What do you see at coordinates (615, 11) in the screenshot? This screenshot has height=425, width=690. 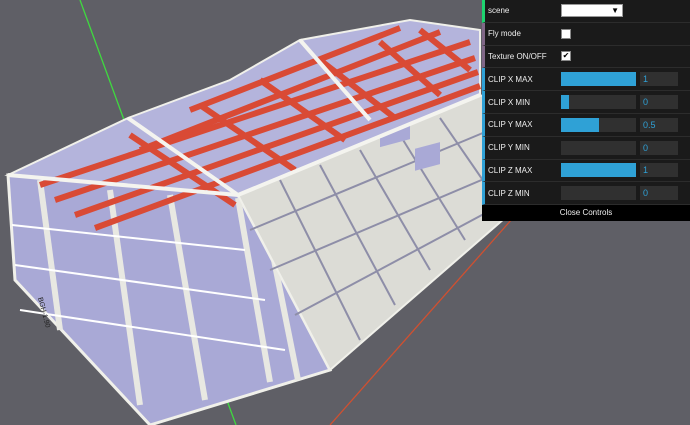 I see `dropdown-arrow-icon: ▼` at bounding box center [615, 11].